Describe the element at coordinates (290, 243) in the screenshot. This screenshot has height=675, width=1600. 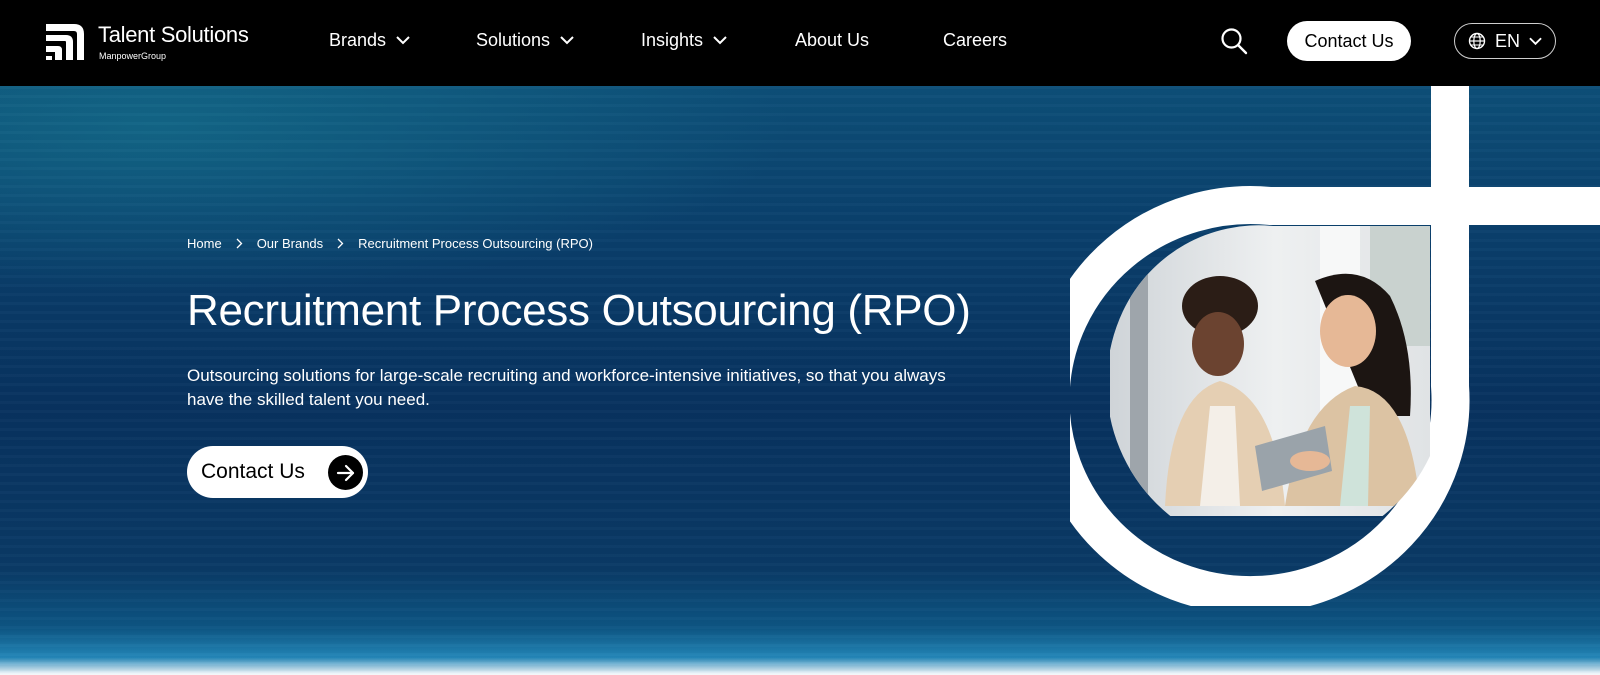
I see `breadcrumb-our-brands: Our Brands` at that location.